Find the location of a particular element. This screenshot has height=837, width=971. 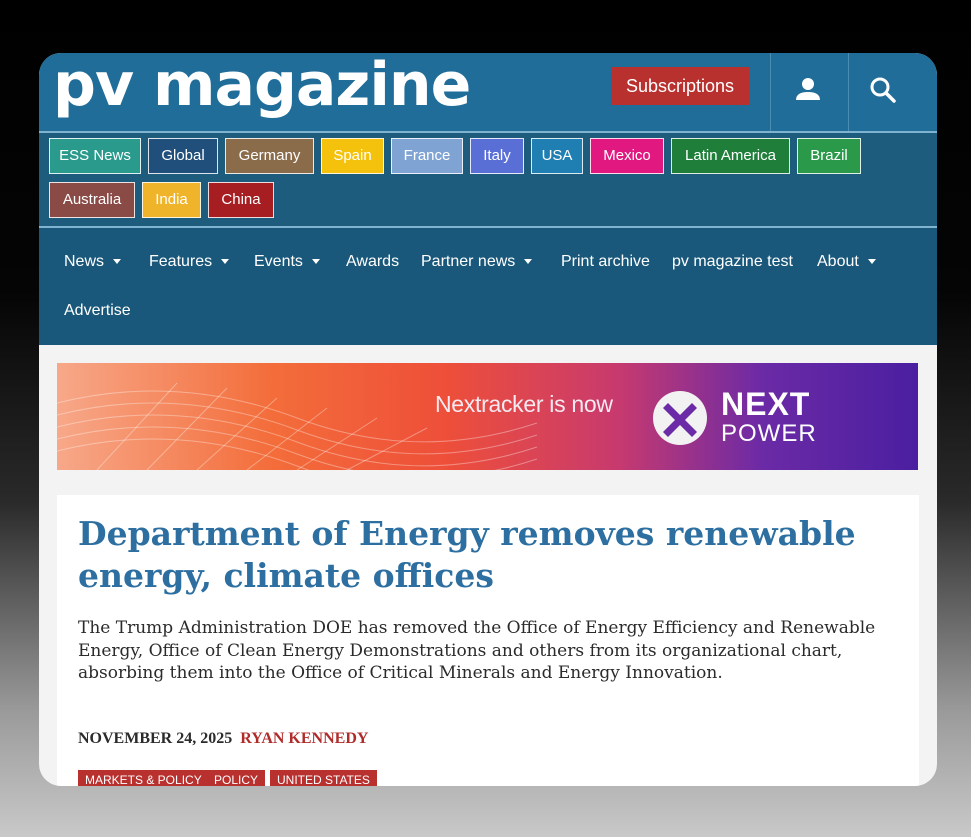

nav-item-features: Features is located at coordinates (189, 262).